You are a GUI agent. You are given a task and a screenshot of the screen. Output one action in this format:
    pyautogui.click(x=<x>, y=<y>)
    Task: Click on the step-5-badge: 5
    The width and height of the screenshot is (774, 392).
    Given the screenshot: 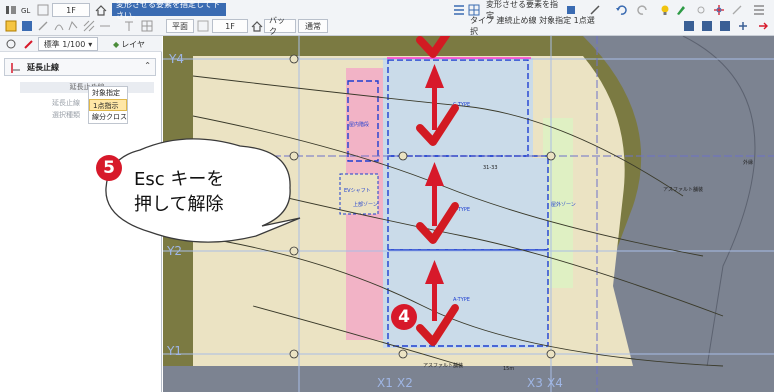 What is the action you would take?
    pyautogui.click(x=109, y=168)
    